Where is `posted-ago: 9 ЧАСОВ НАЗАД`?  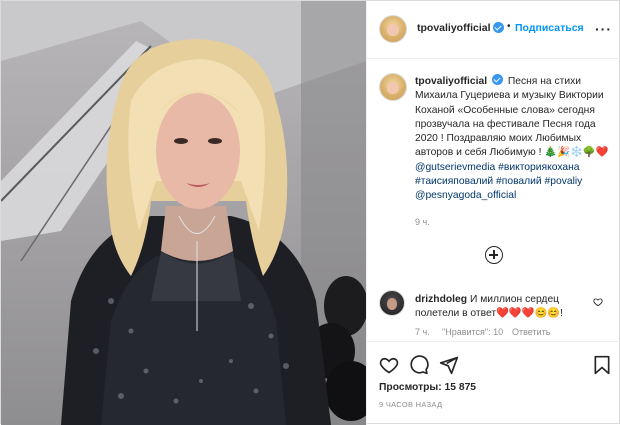 posted-ago: 9 ЧАСОВ НАЗАД is located at coordinates (411, 404).